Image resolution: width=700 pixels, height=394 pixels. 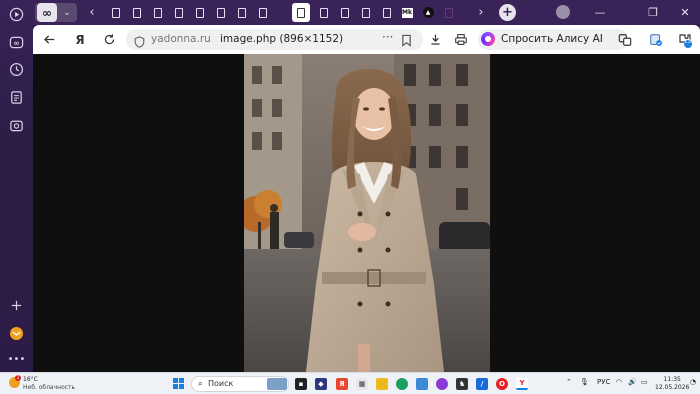 What do you see at coordinates (522, 384) in the screenshot?
I see `yandex-browser-icon: Y` at bounding box center [522, 384].